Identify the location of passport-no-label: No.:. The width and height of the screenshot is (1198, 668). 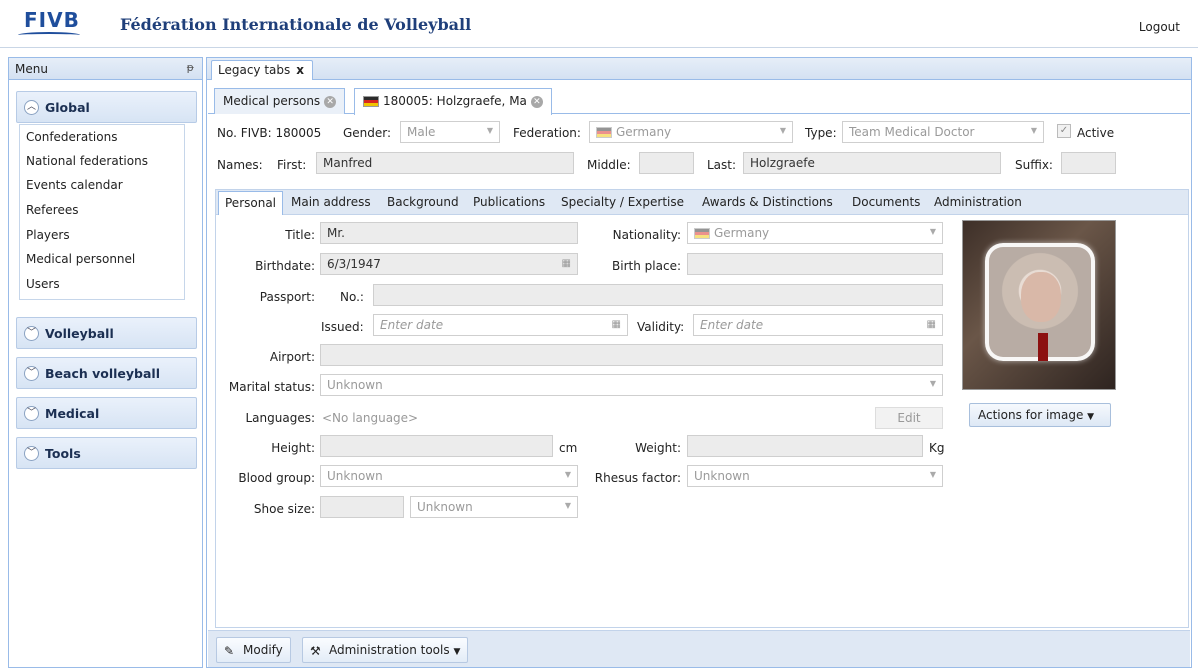
(352, 297).